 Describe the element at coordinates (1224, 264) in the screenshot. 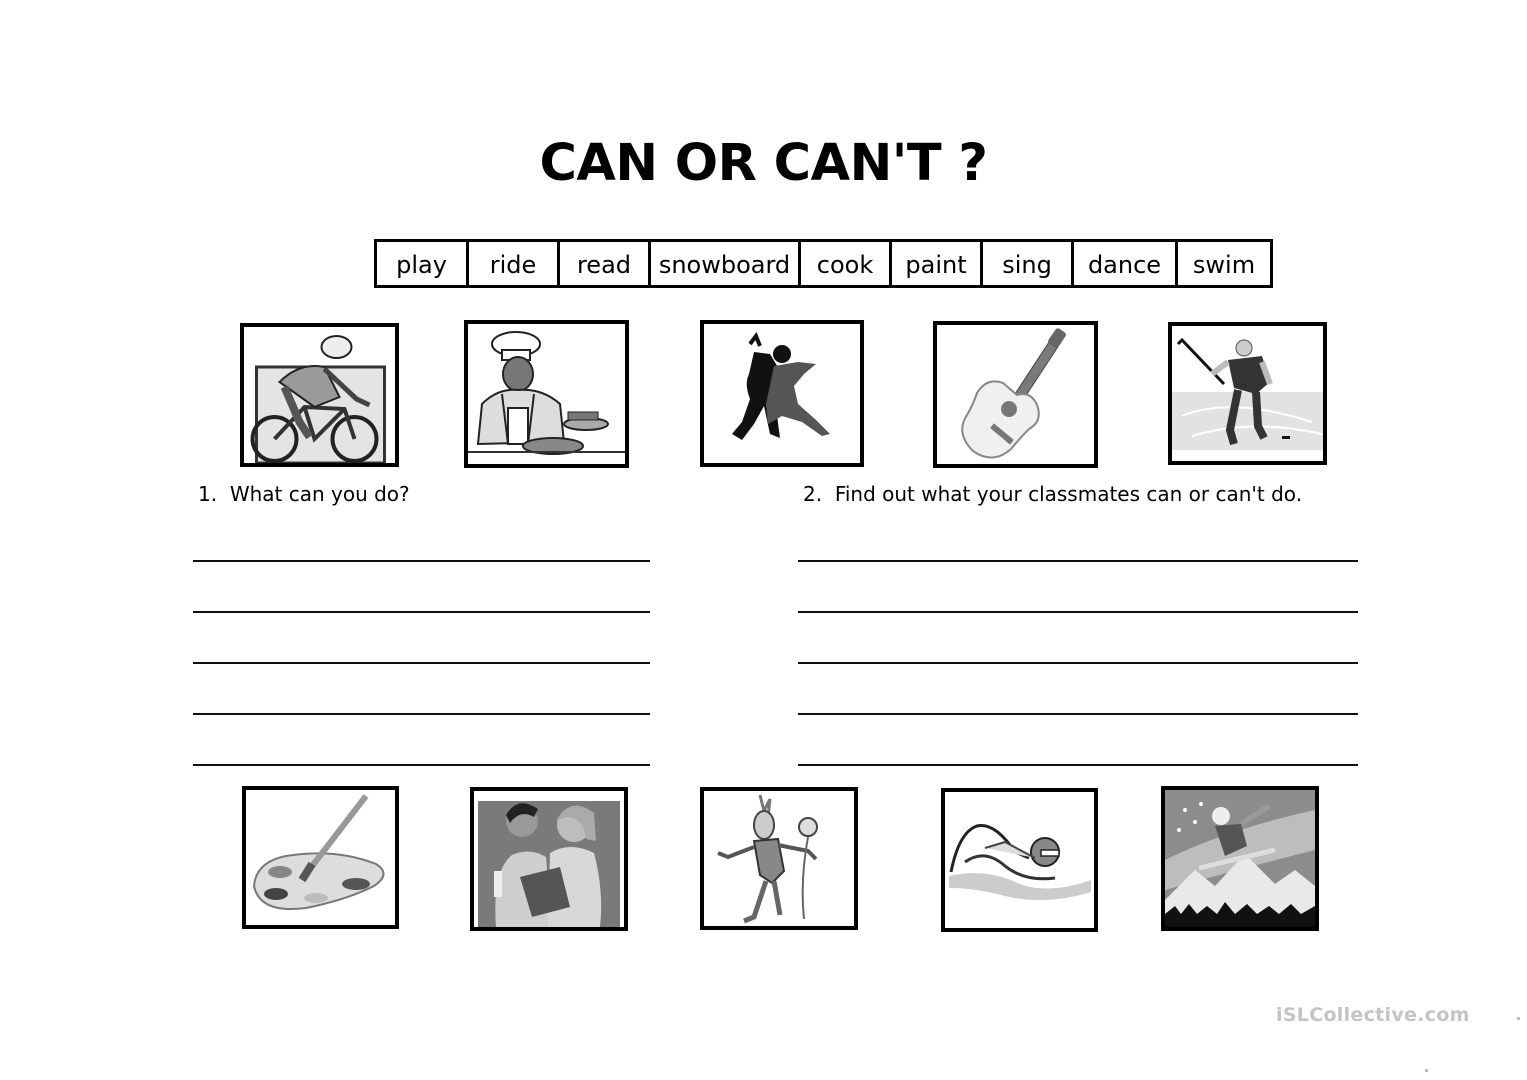

I see `word-bank-item: swim` at that location.